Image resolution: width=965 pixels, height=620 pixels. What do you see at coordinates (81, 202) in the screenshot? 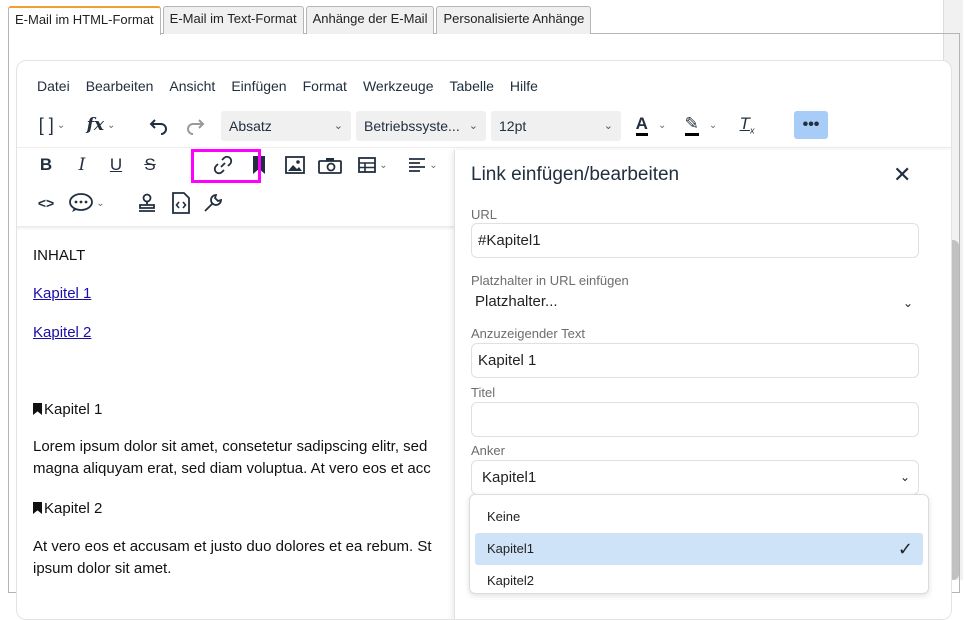
I see `comment-icon` at bounding box center [81, 202].